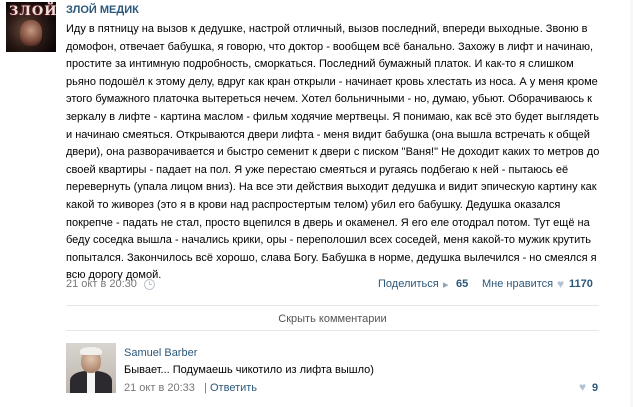 Image resolution: width=633 pixels, height=407 pixels. What do you see at coordinates (31, 33) in the screenshot?
I see `avatar-face` at bounding box center [31, 33].